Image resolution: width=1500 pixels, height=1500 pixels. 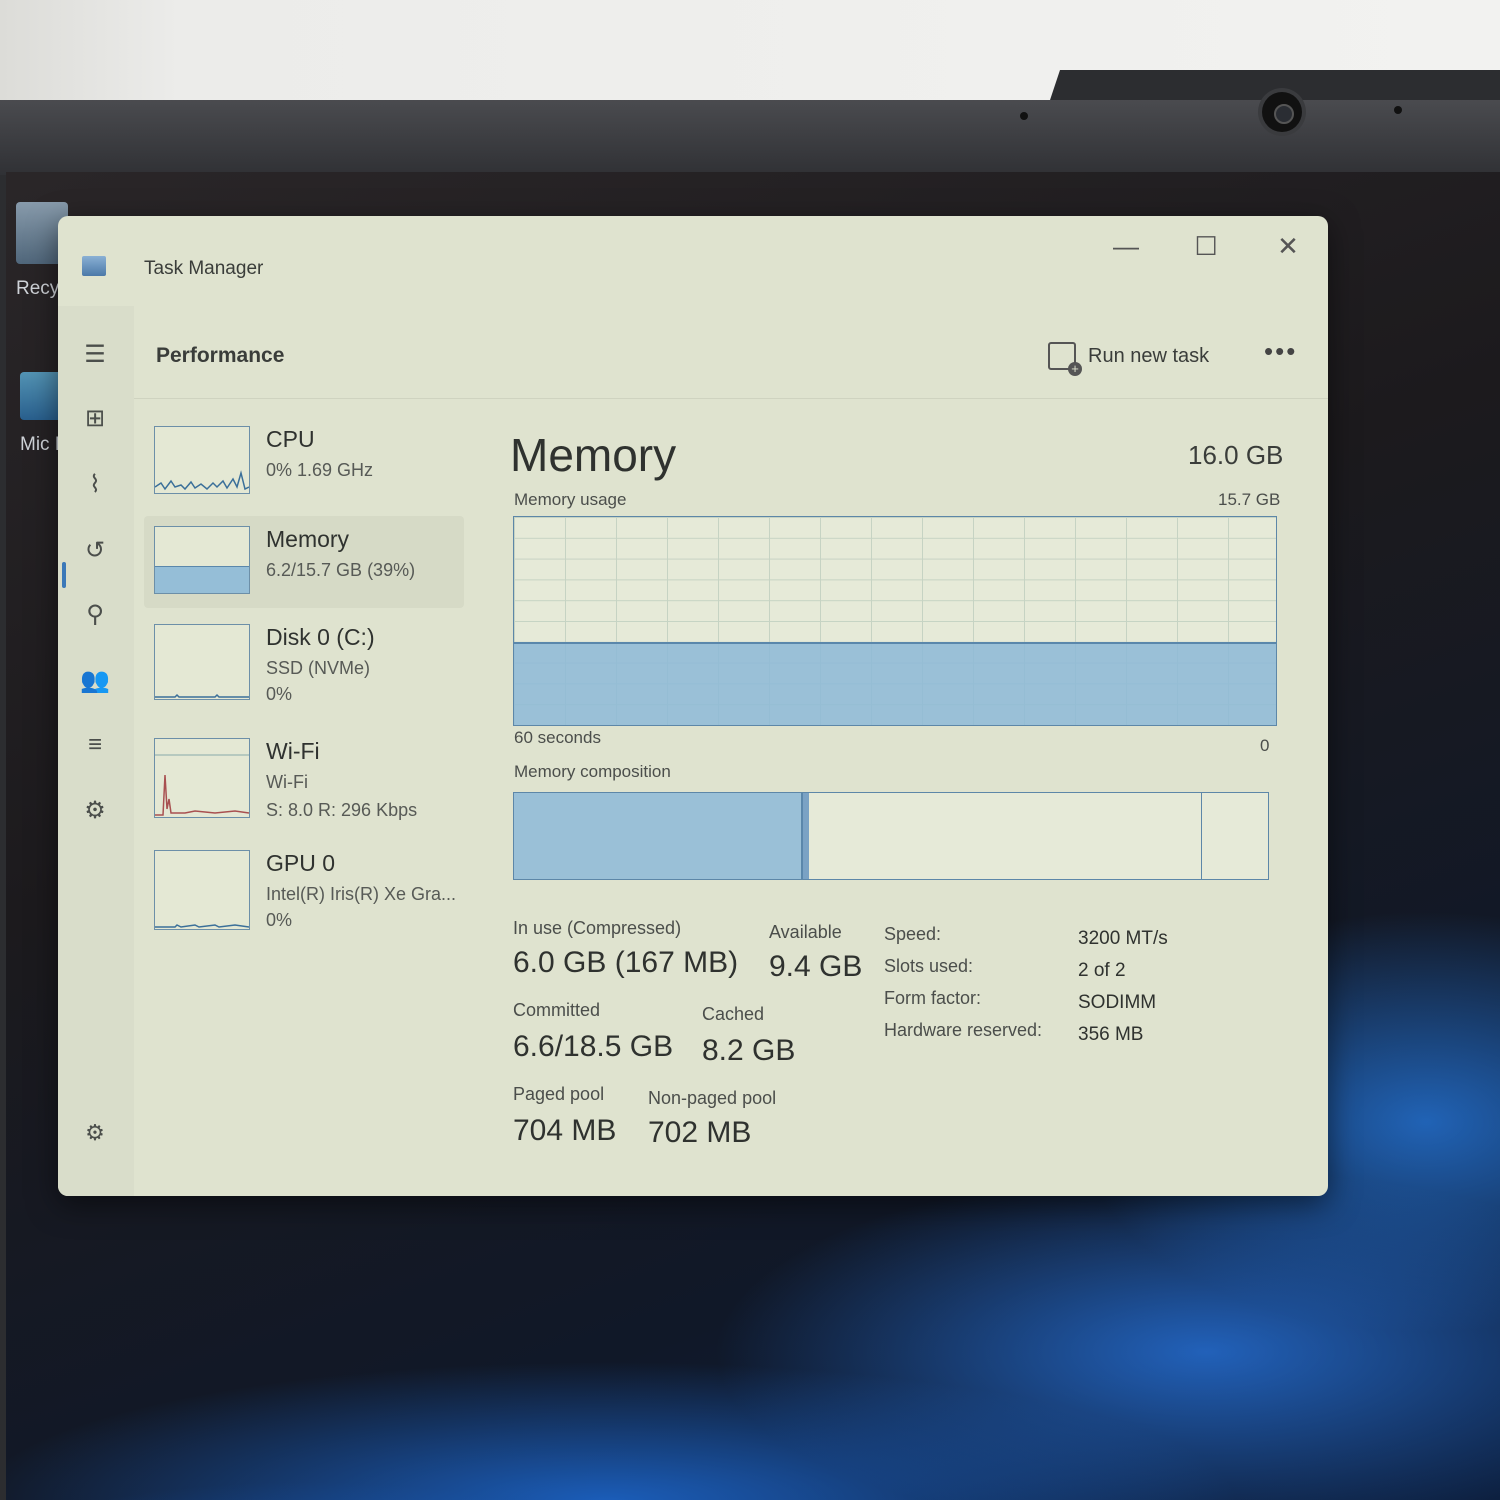 What do you see at coordinates (913, 934) in the screenshot?
I see `speed-label: Speed:` at bounding box center [913, 934].